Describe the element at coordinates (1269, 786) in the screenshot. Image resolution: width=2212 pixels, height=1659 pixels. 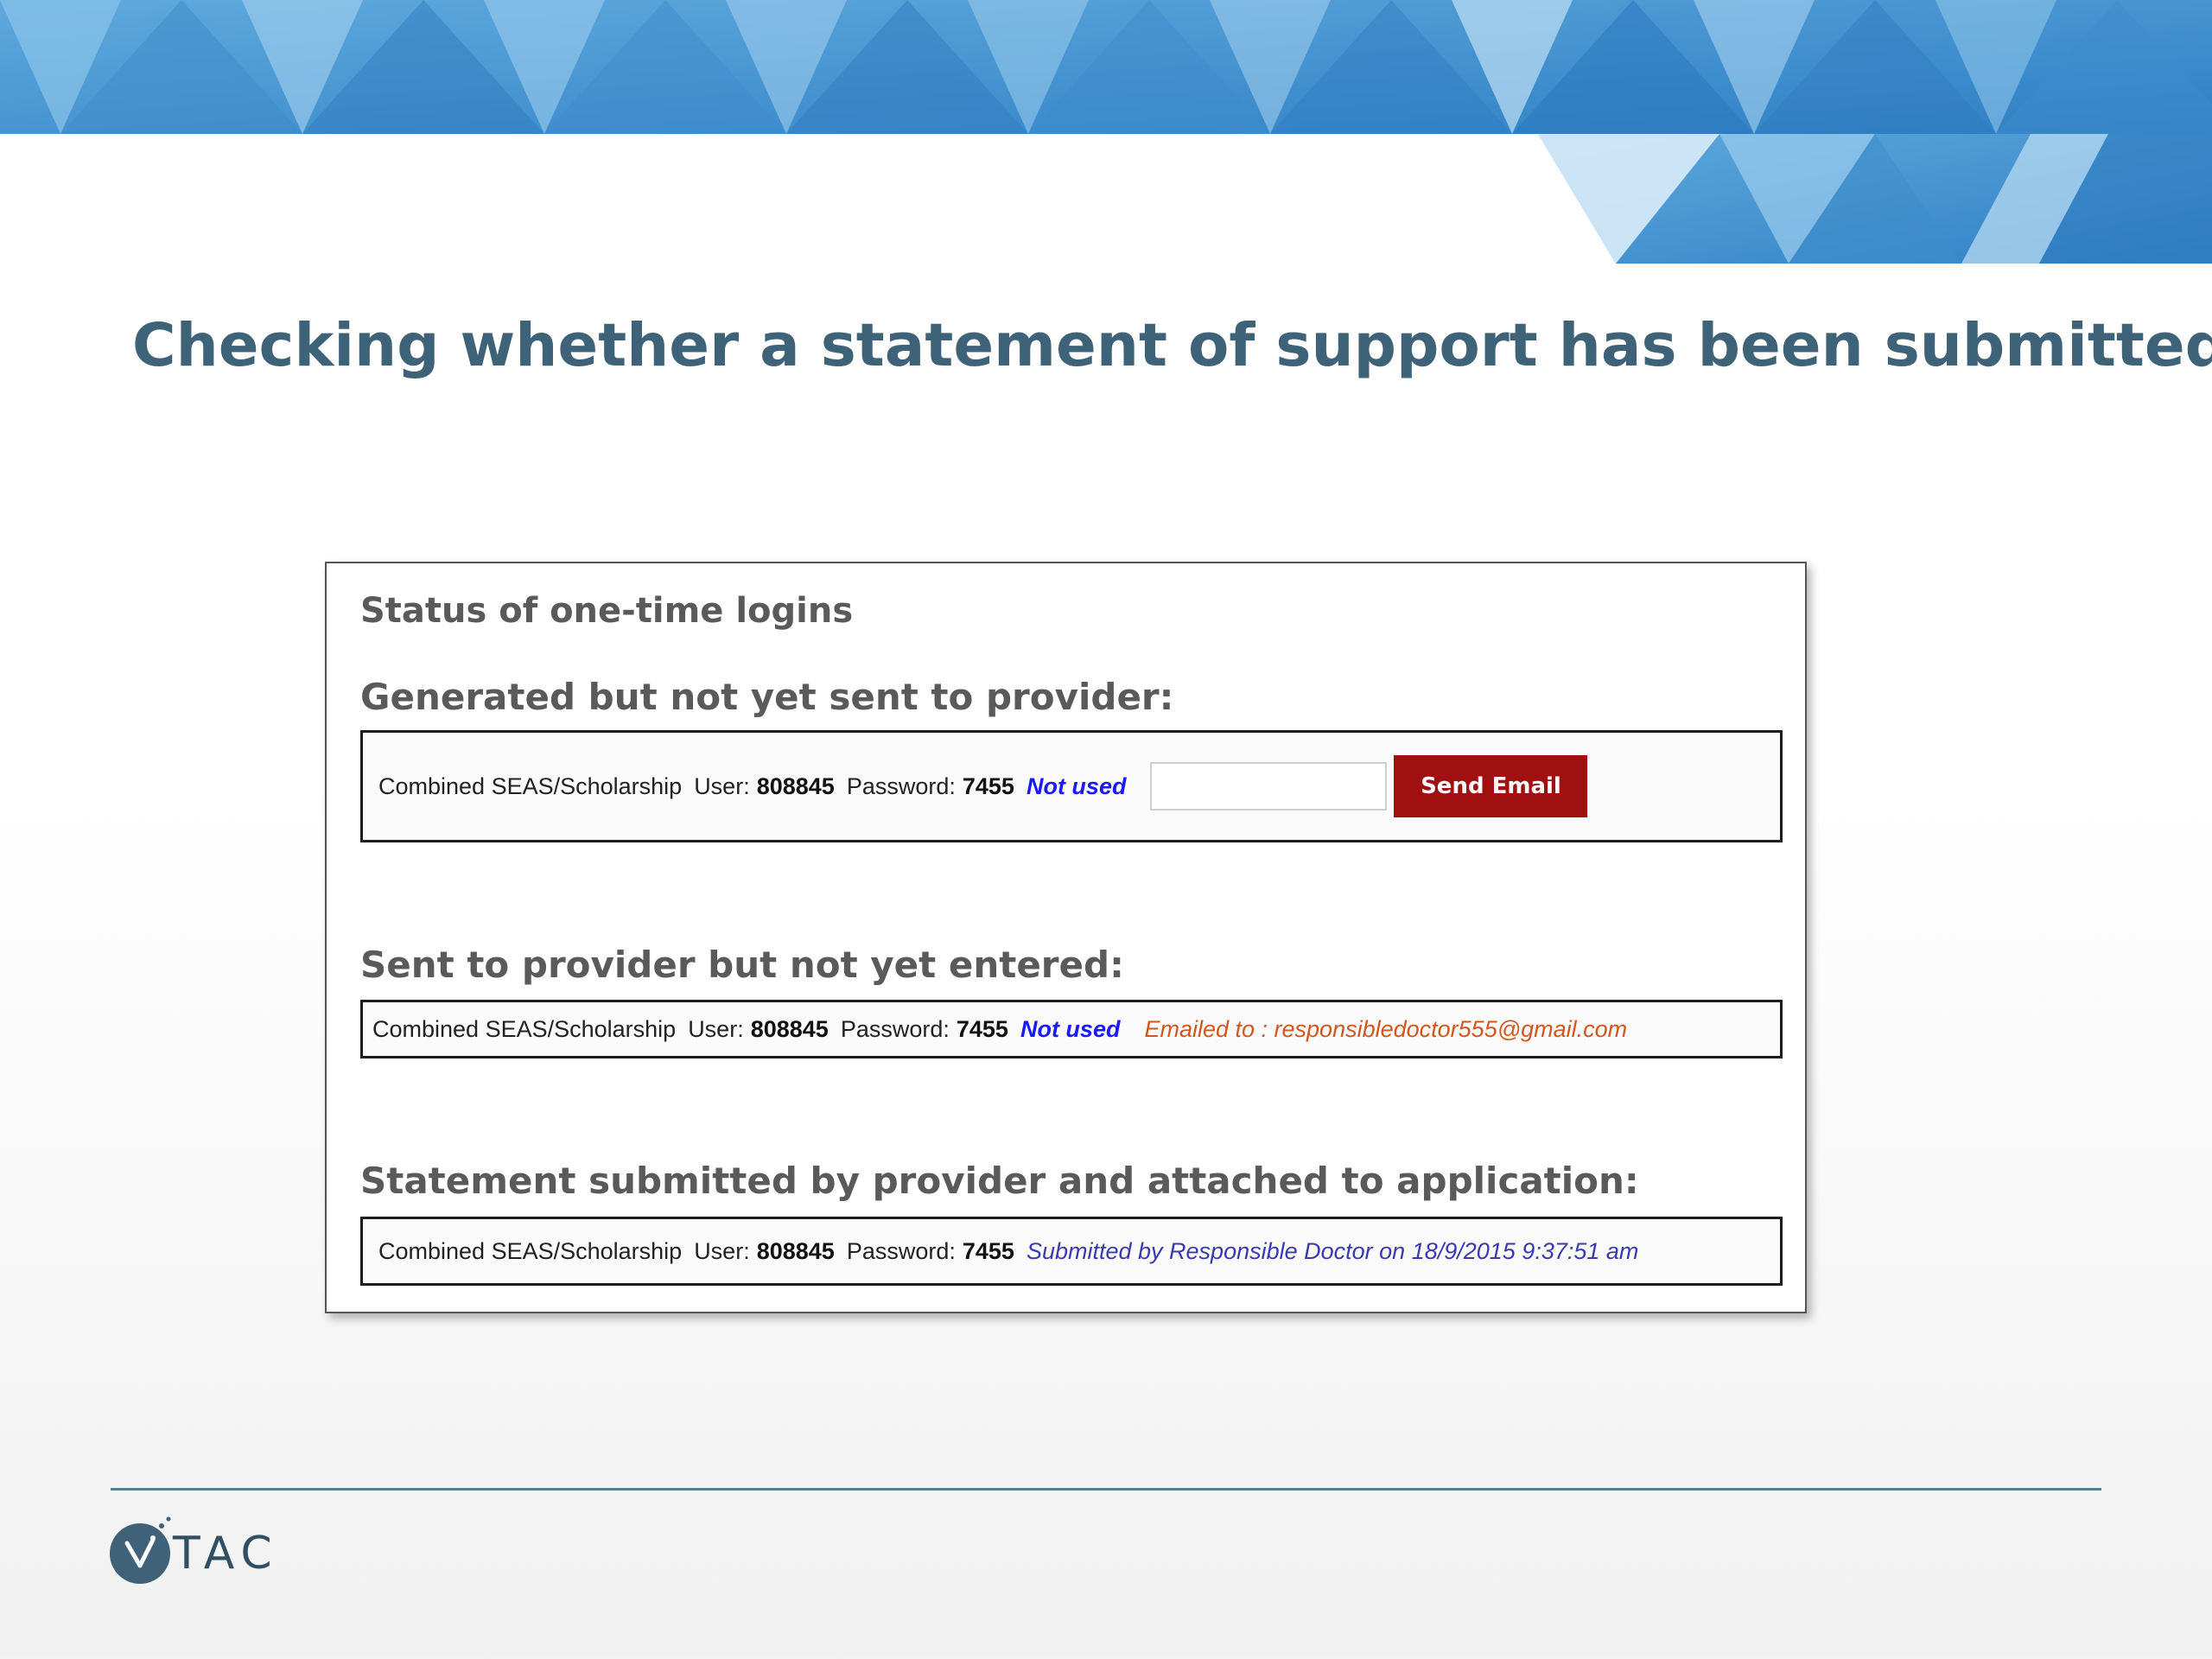
I see `provider-email-input` at that location.